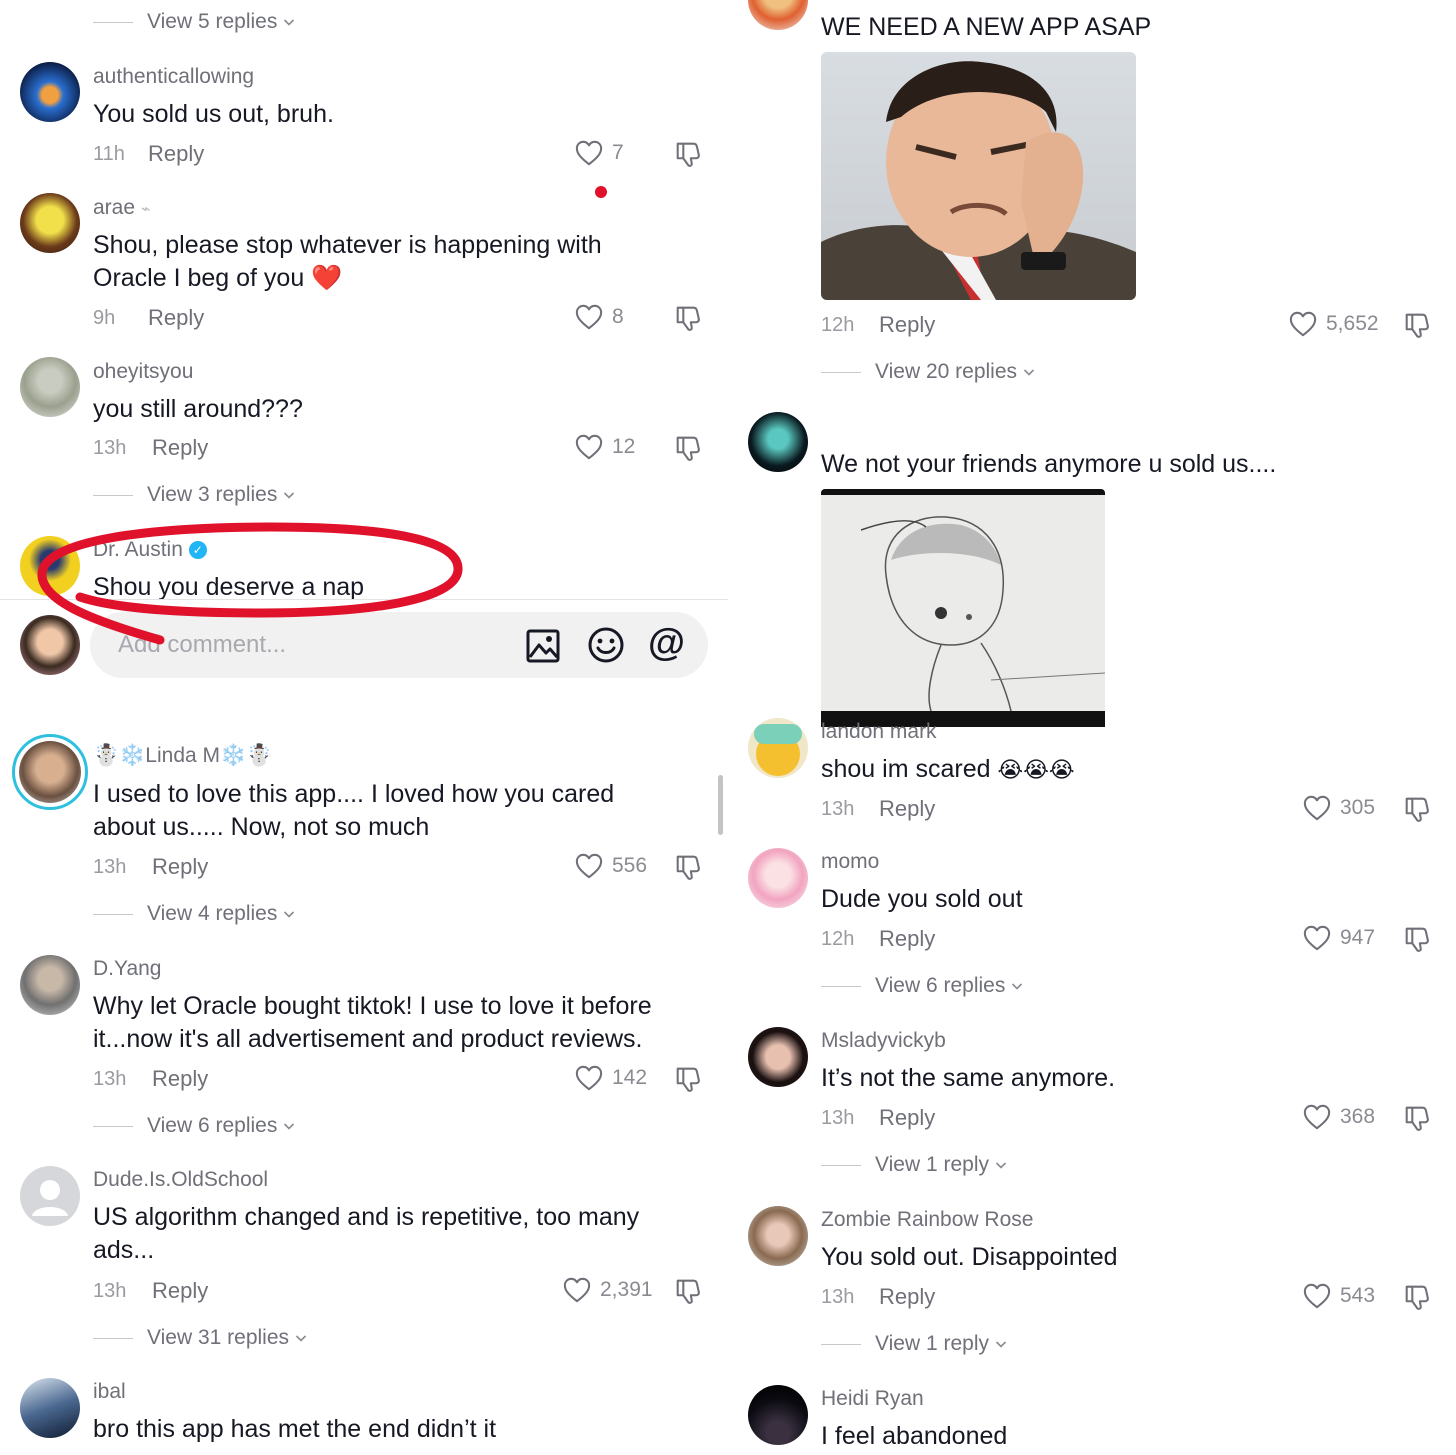 The width and height of the screenshot is (1456, 1455). I want to click on comment-username: arae ⌁, so click(122, 208).